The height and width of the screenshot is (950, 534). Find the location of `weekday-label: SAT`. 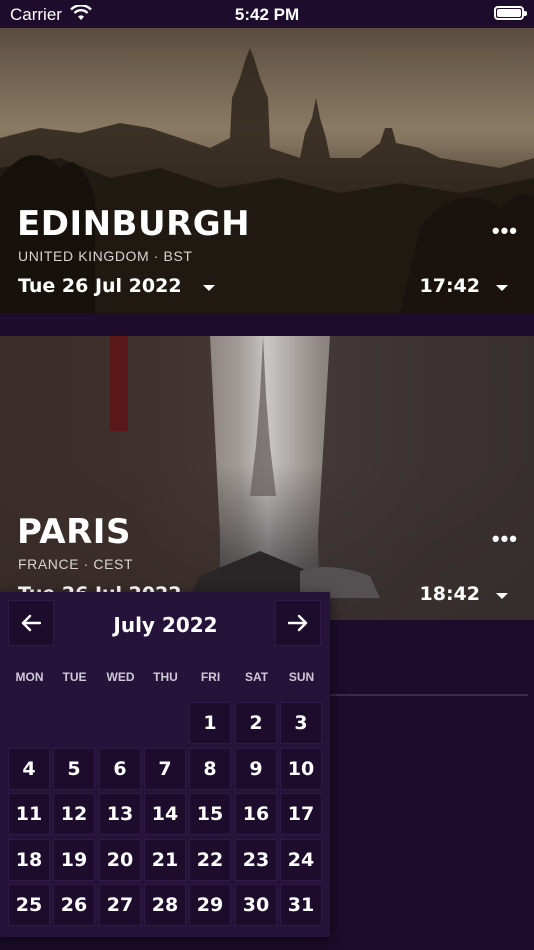

weekday-label: SAT is located at coordinates (256, 677).